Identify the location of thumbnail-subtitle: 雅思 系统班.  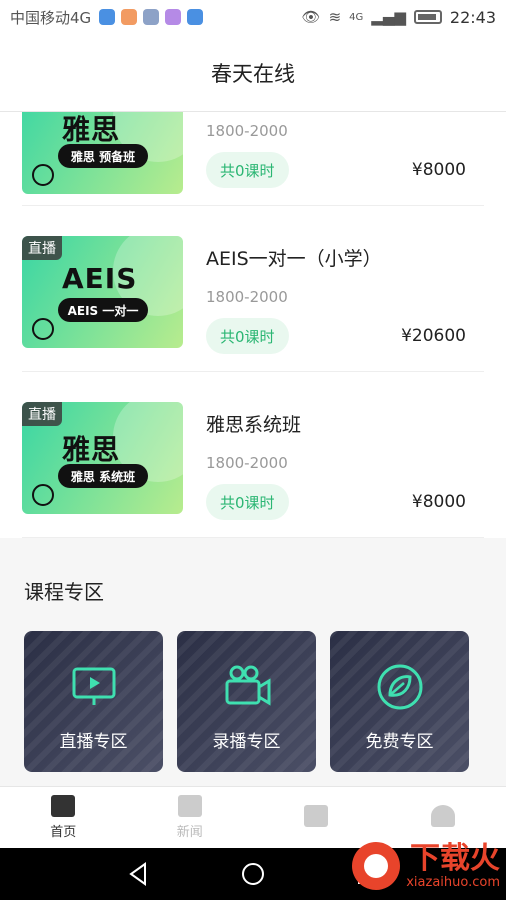
(103, 476).